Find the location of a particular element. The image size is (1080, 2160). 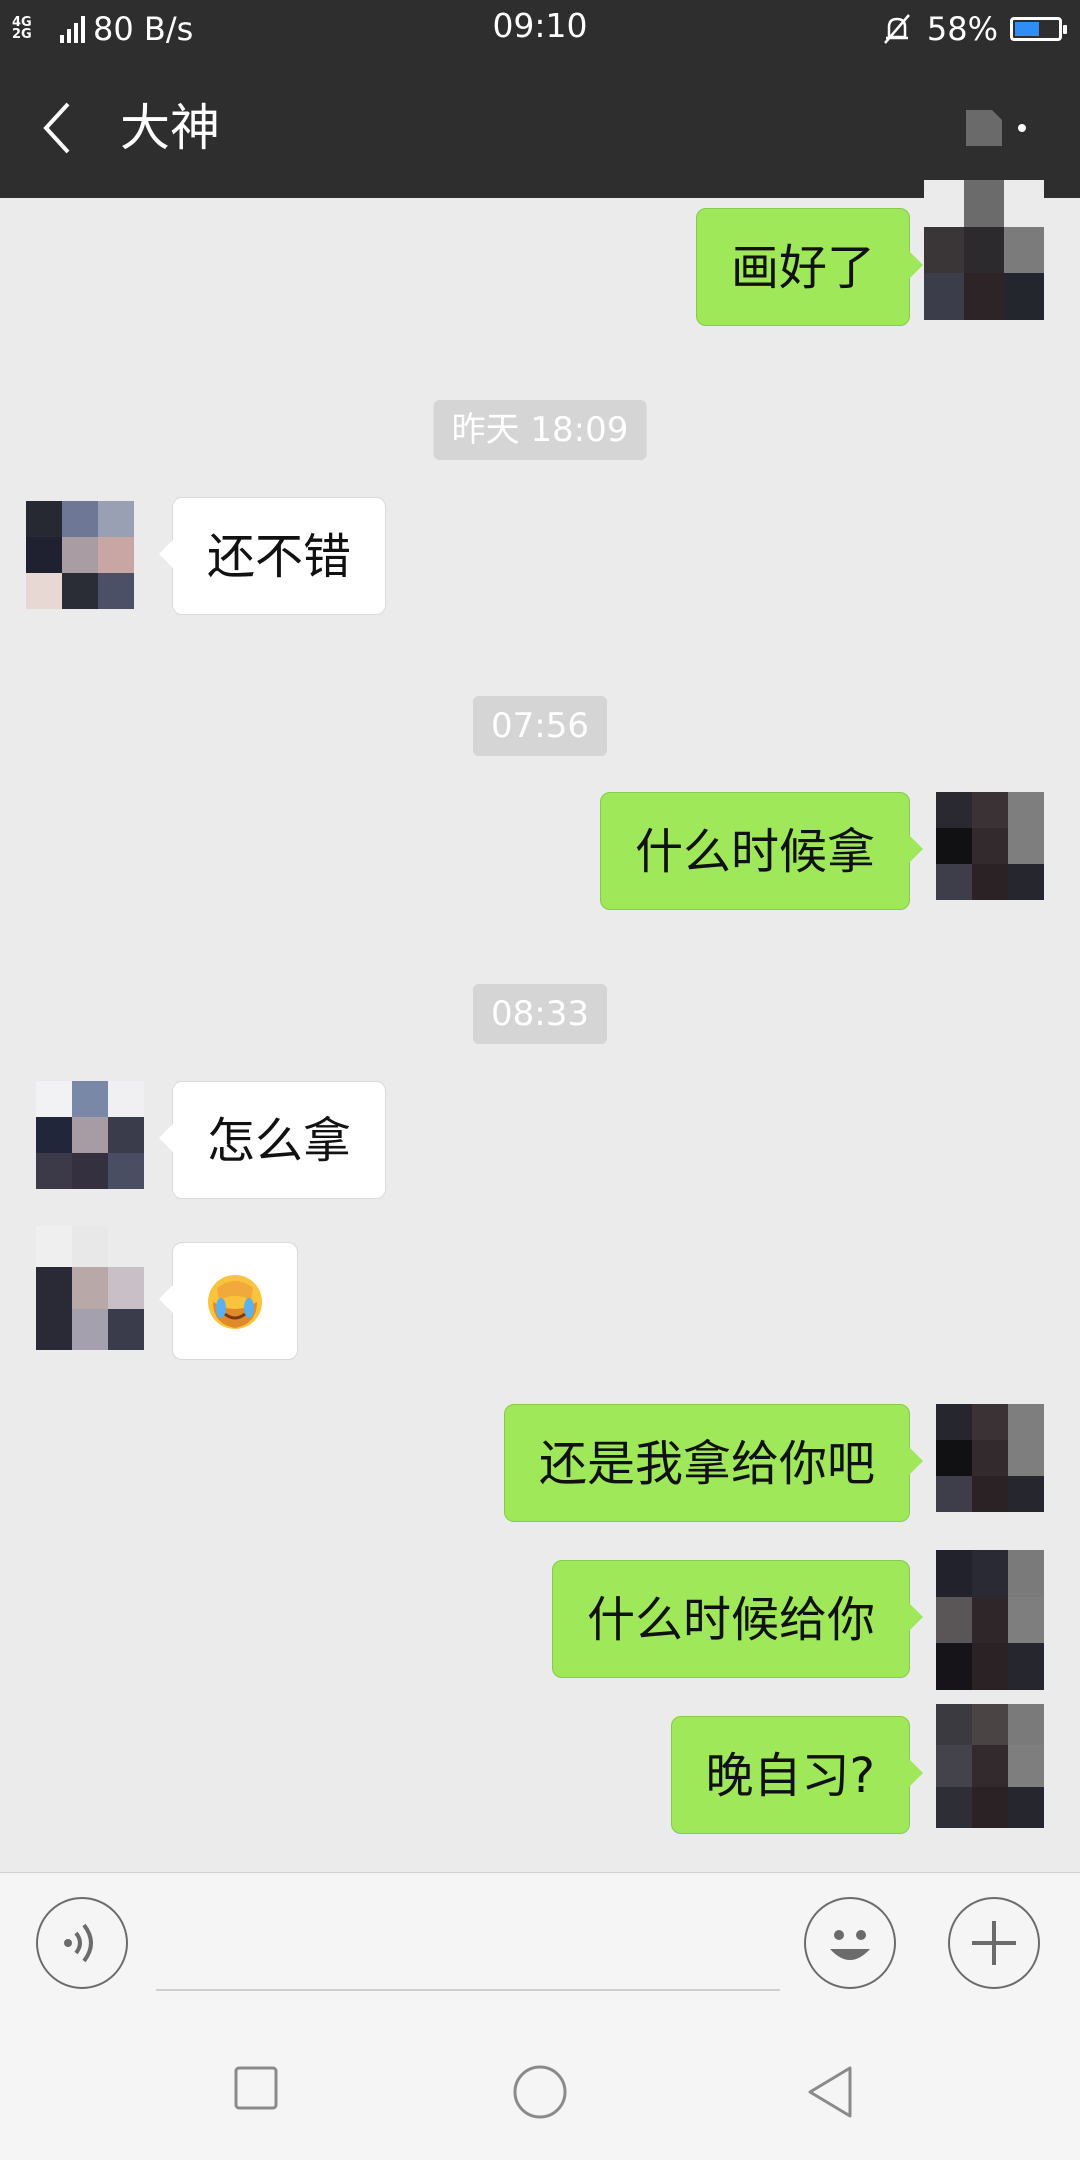

recent-apps-icon is located at coordinates (256, 2088).